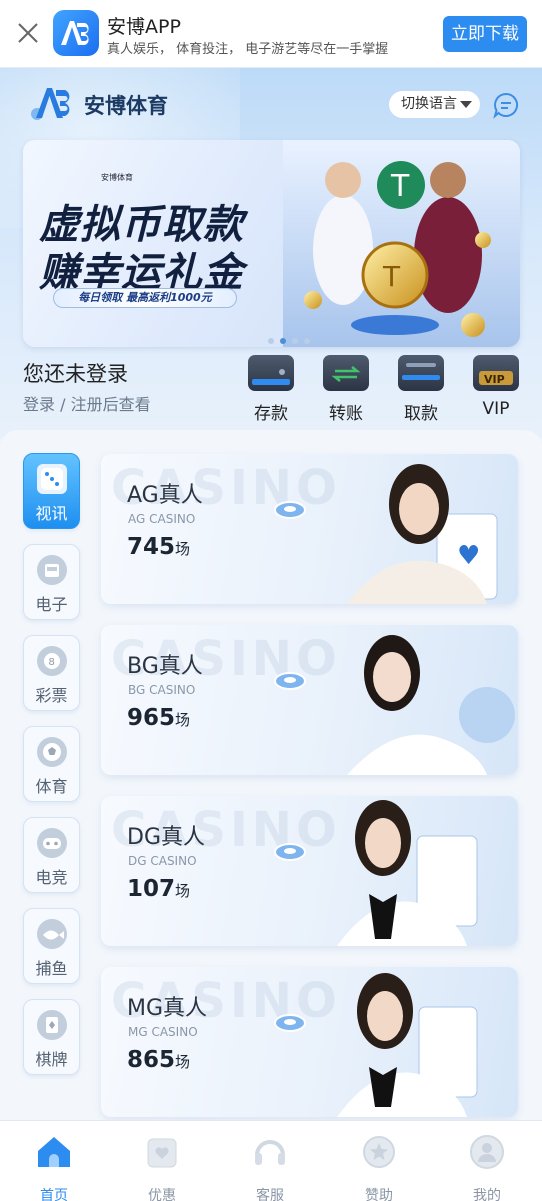 The image size is (542, 1201). I want to click on category-label: 捕鱼, so click(51, 968).